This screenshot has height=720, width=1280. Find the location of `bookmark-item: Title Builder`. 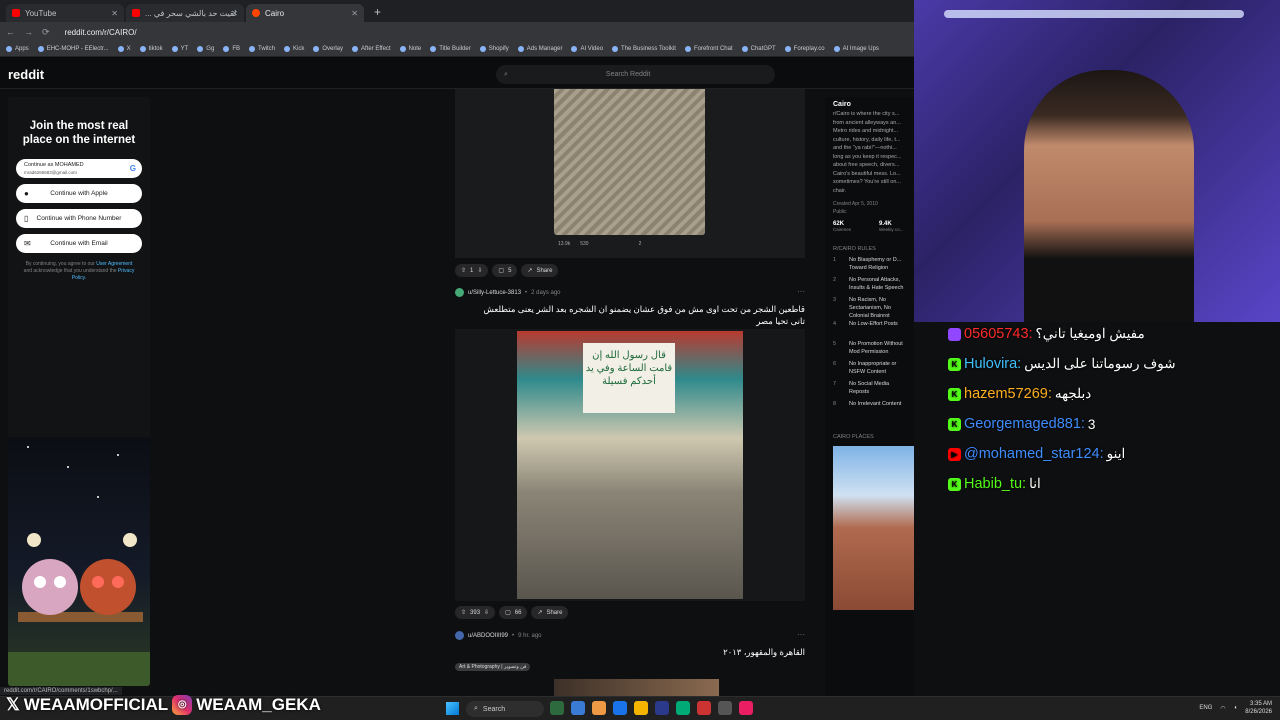

bookmark-item: Title Builder is located at coordinates (450, 49).